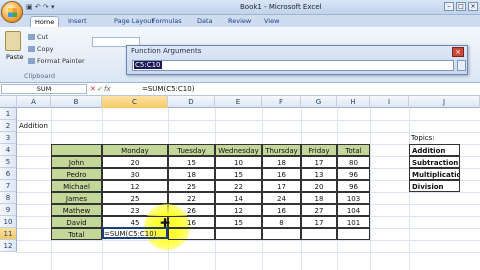 The image size is (480, 270). I want to click on column-header-i: I, so click(389, 102).